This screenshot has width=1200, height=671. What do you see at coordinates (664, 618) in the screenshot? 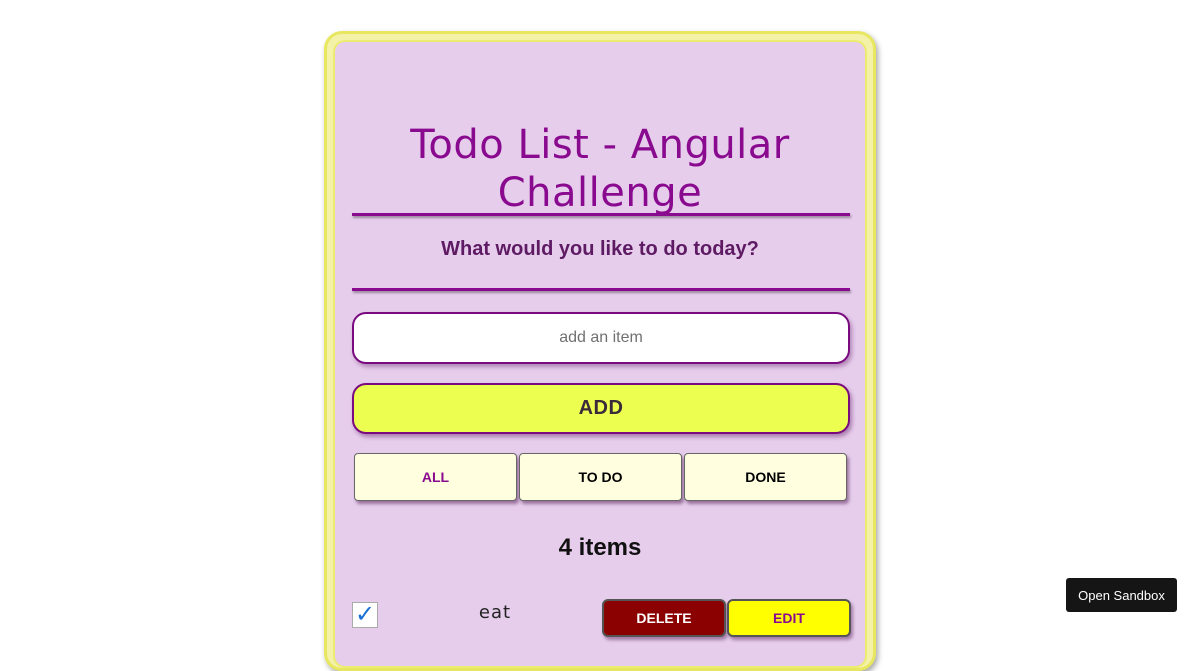
I see `delete-button: DELETE` at bounding box center [664, 618].